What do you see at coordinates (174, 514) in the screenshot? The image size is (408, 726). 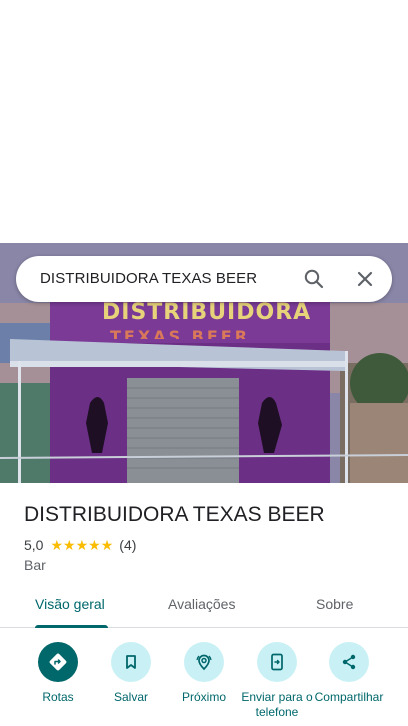 I see `place-title: DISTRIBUIDORA TEXAS BEER` at bounding box center [174, 514].